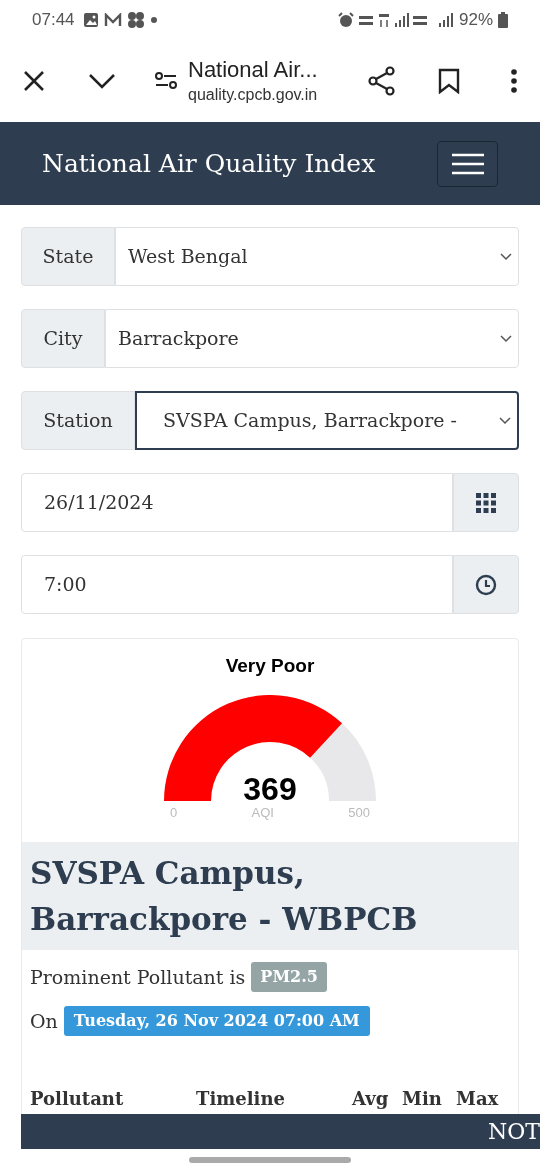 This screenshot has width=540, height=1170. Describe the element at coordinates (270, 666) in the screenshot. I see `aqi-category: Very Poor` at that location.